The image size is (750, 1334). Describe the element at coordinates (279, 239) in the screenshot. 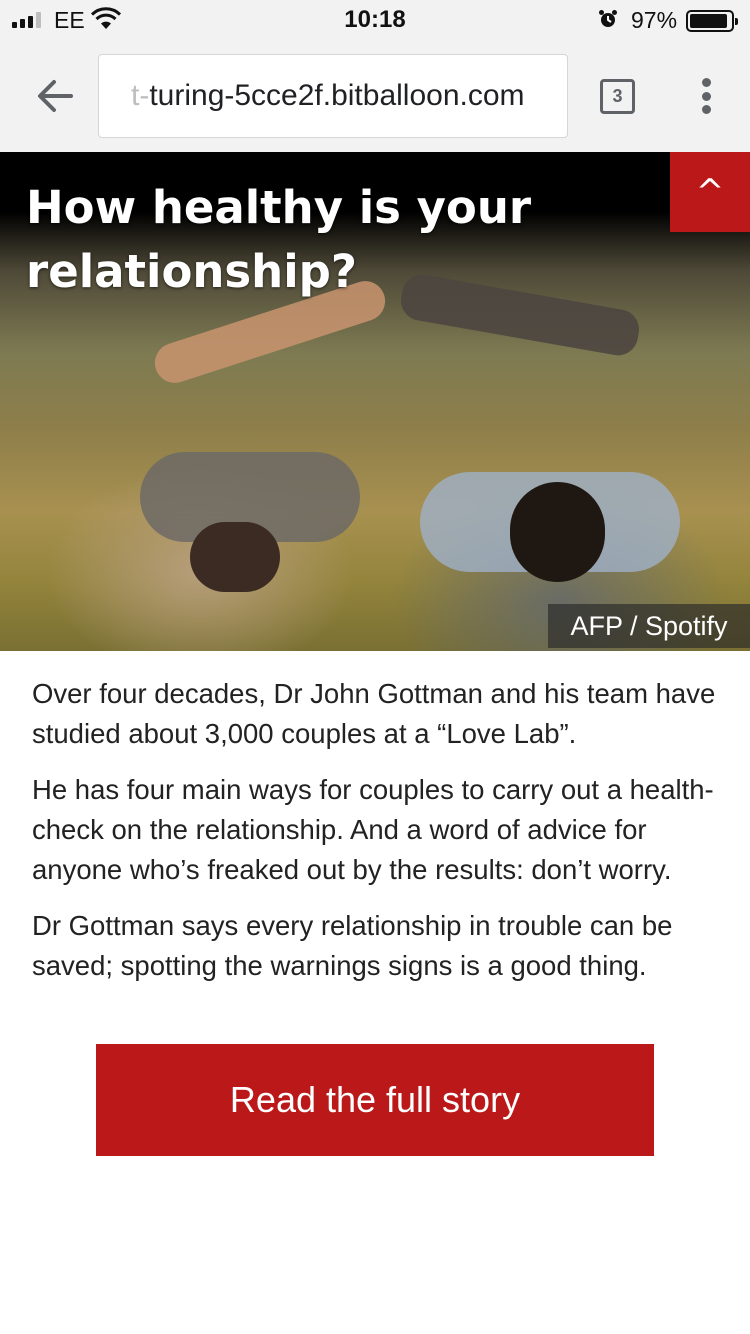

I see `page-title: How healthy is your relationship?` at that location.